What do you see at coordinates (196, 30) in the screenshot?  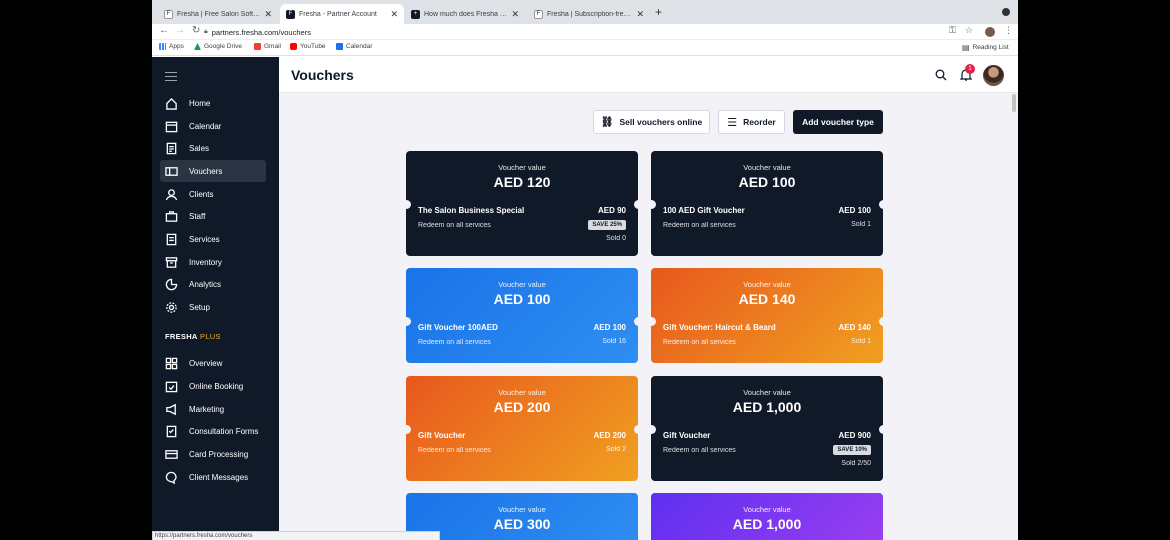 I see `reload-icon: ↻` at bounding box center [196, 30].